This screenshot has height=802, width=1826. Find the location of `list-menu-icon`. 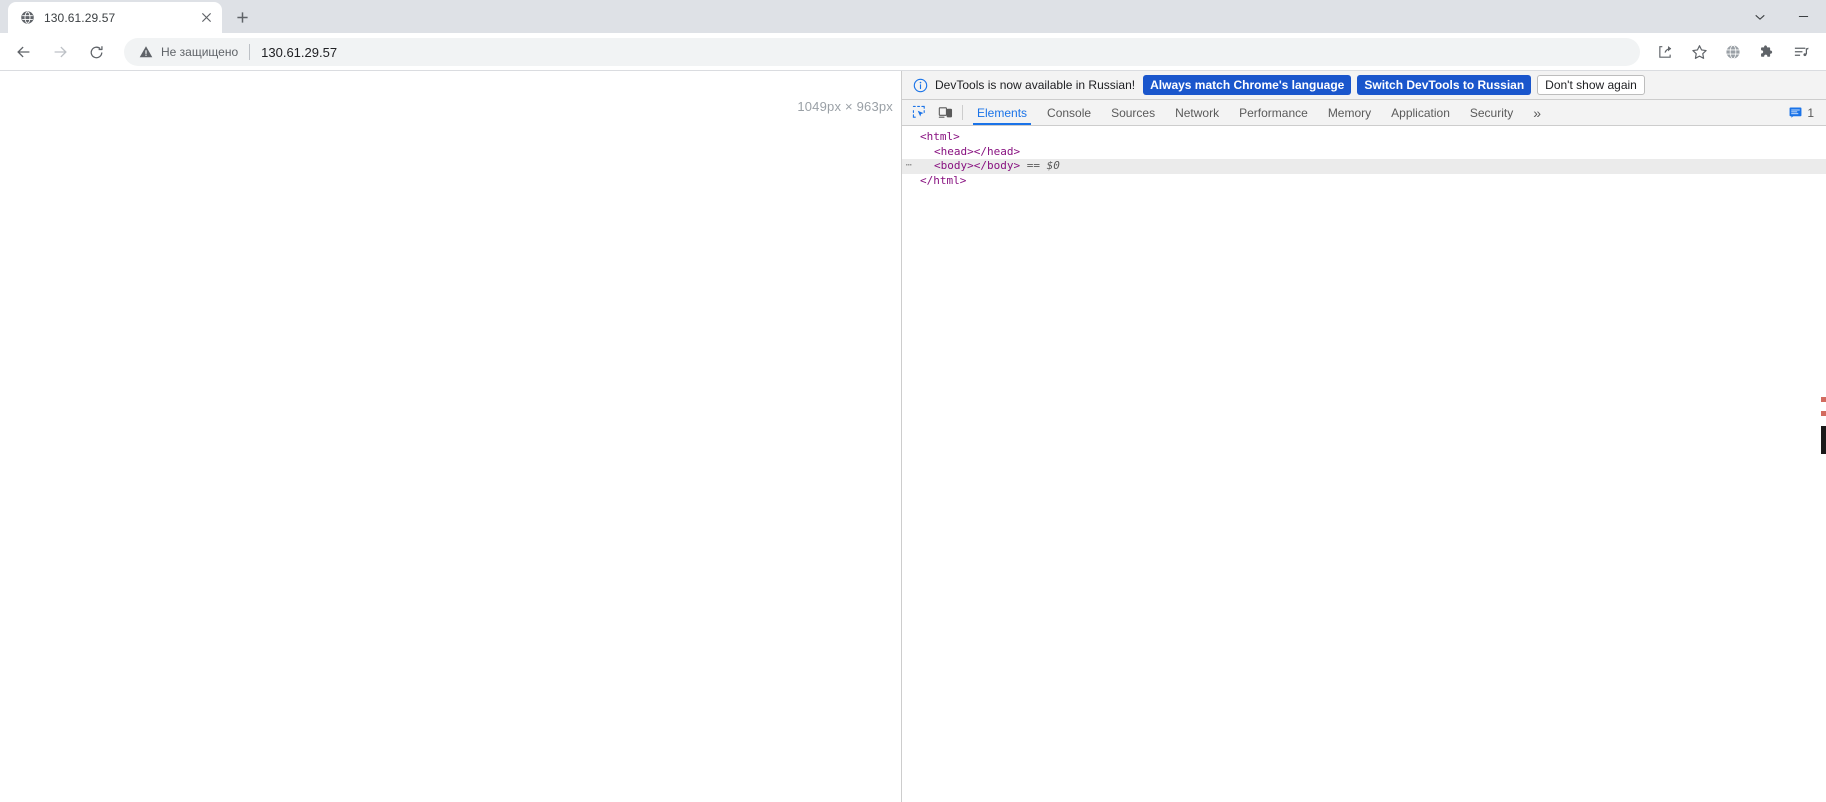

list-menu-icon is located at coordinates (1801, 52).